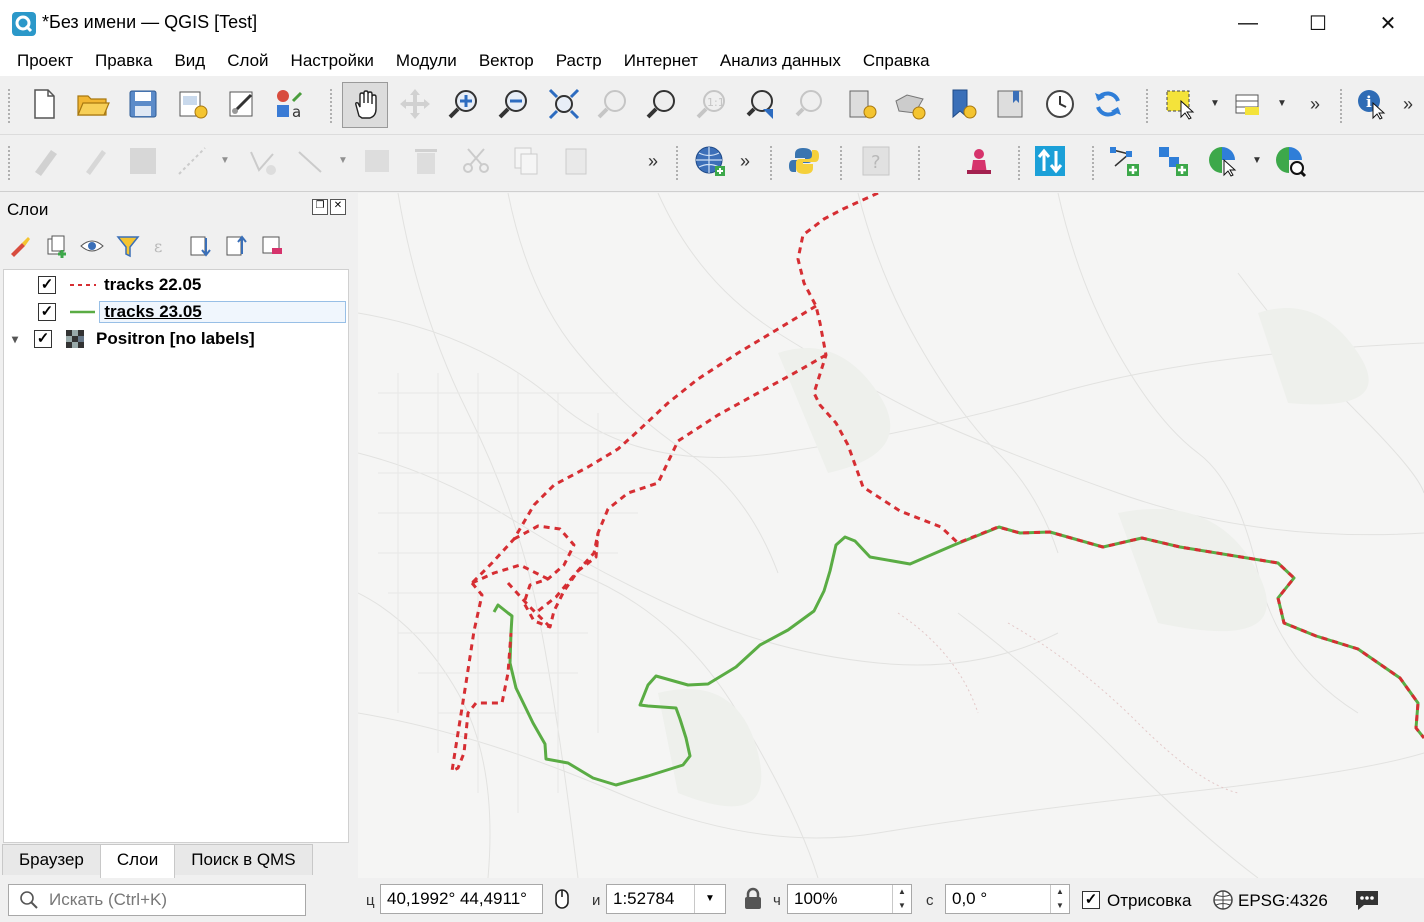 The height and width of the screenshot is (922, 1424). I want to click on new-map-view-icon, so click(962, 104).